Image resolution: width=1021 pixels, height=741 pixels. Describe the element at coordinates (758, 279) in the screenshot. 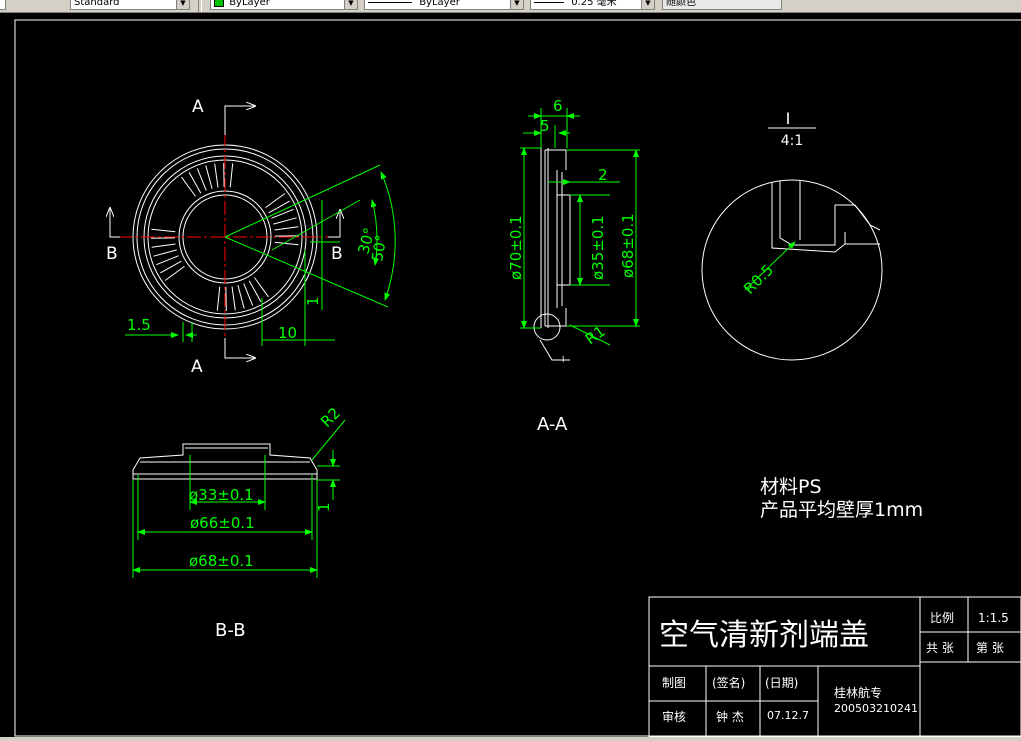

I see `dim-r05: R0.5` at that location.